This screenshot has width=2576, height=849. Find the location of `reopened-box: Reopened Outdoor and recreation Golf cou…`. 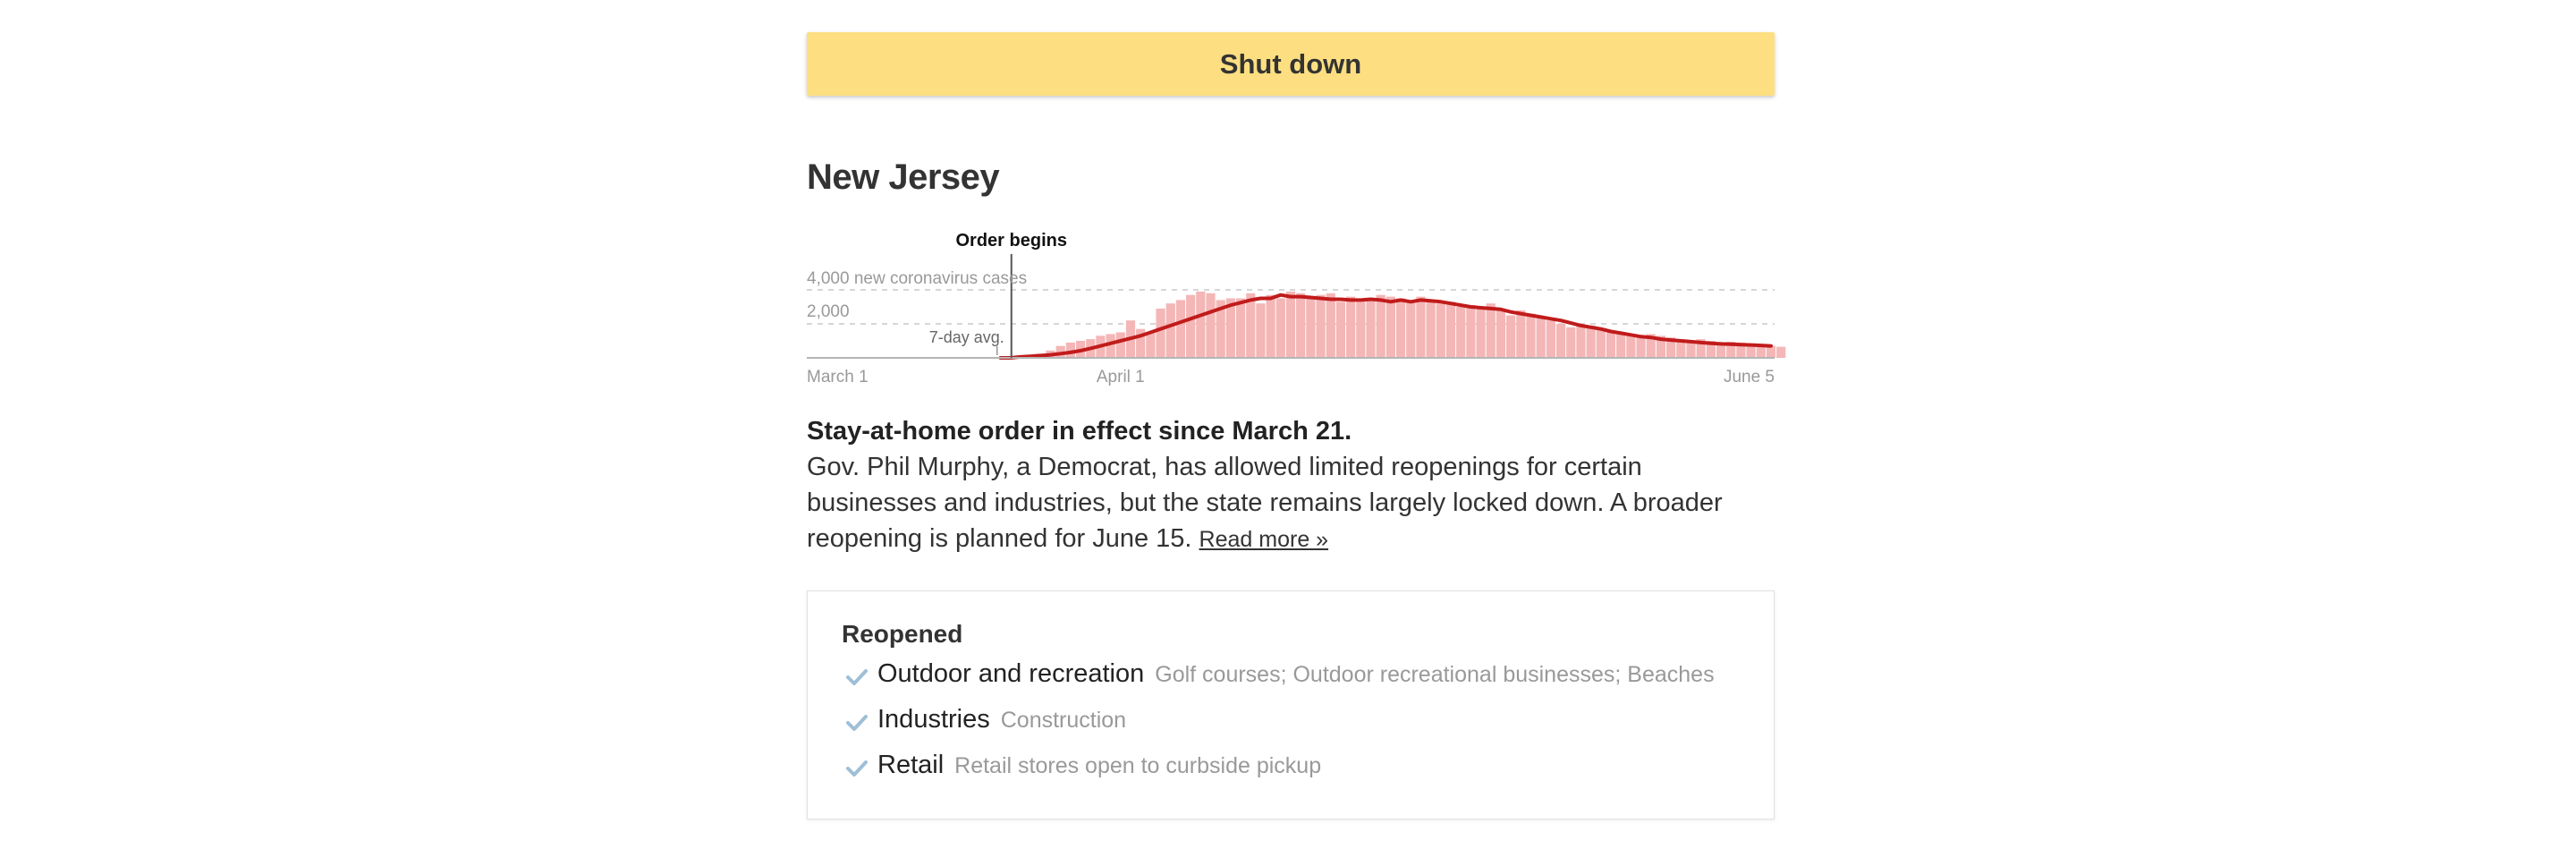

reopened-box: Reopened Outdoor and recreation Golf cou… is located at coordinates (1291, 704).